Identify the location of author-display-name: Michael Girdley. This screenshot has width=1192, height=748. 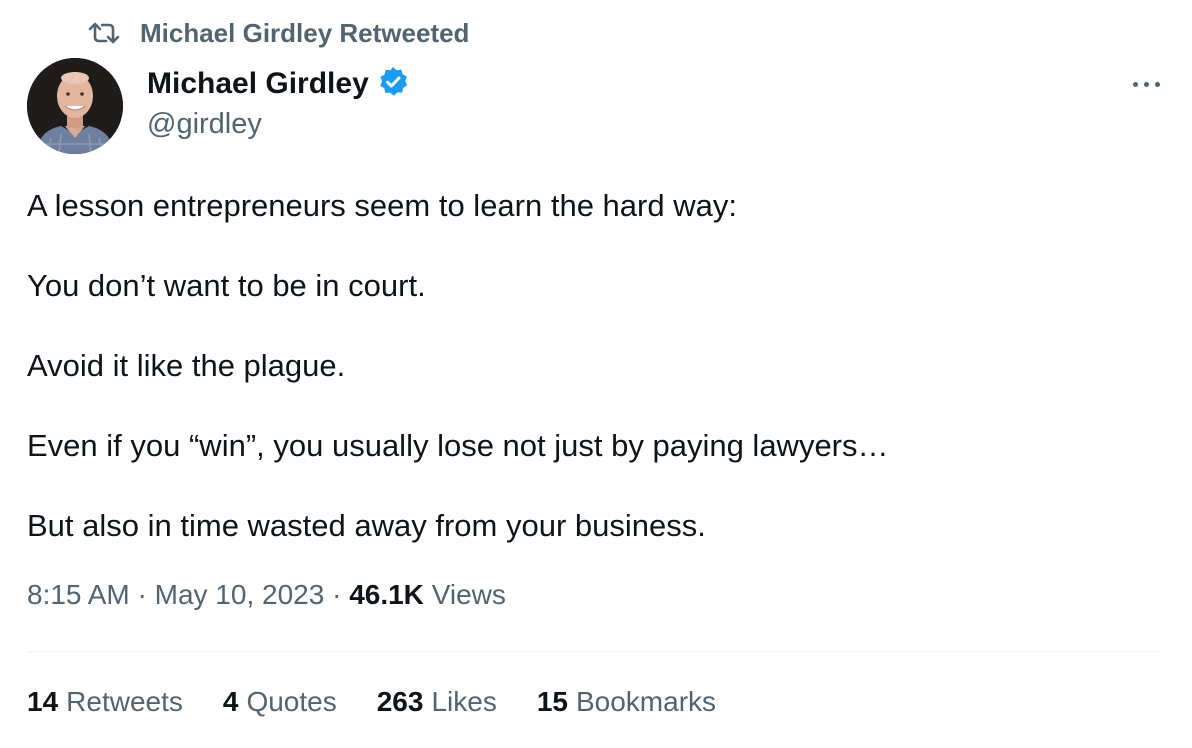
(258, 84).